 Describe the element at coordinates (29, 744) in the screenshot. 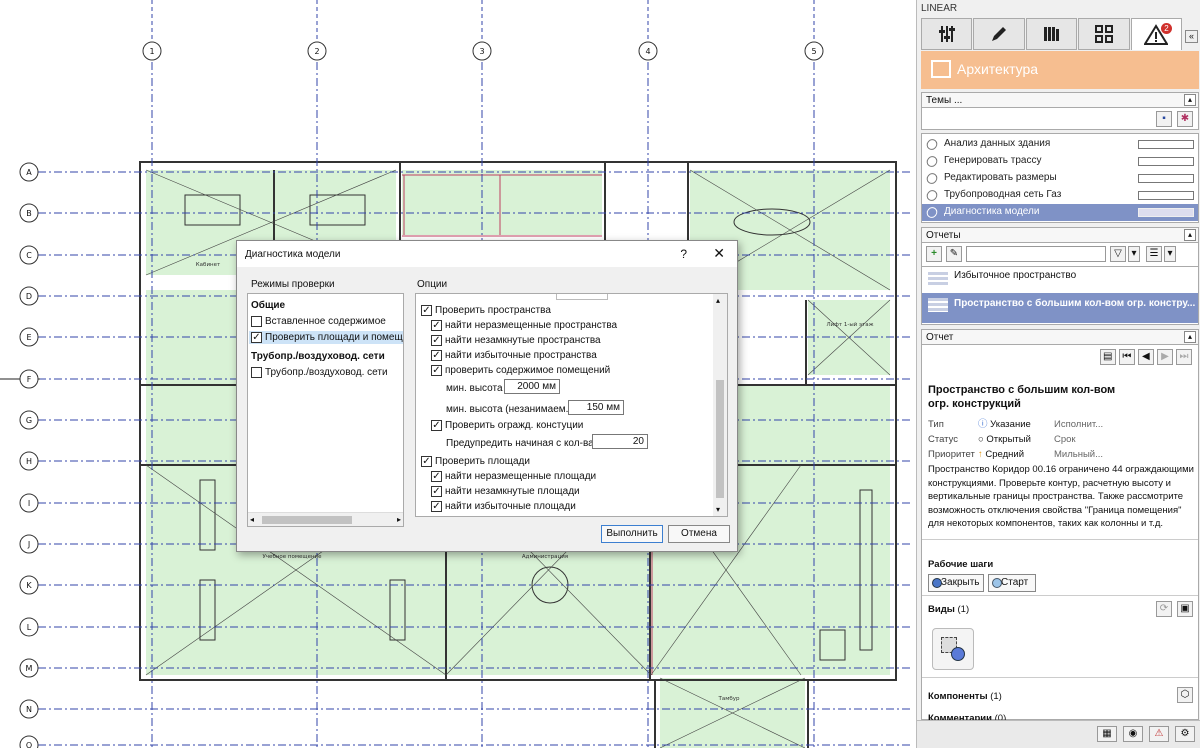

I see `grid-row-label: O` at that location.